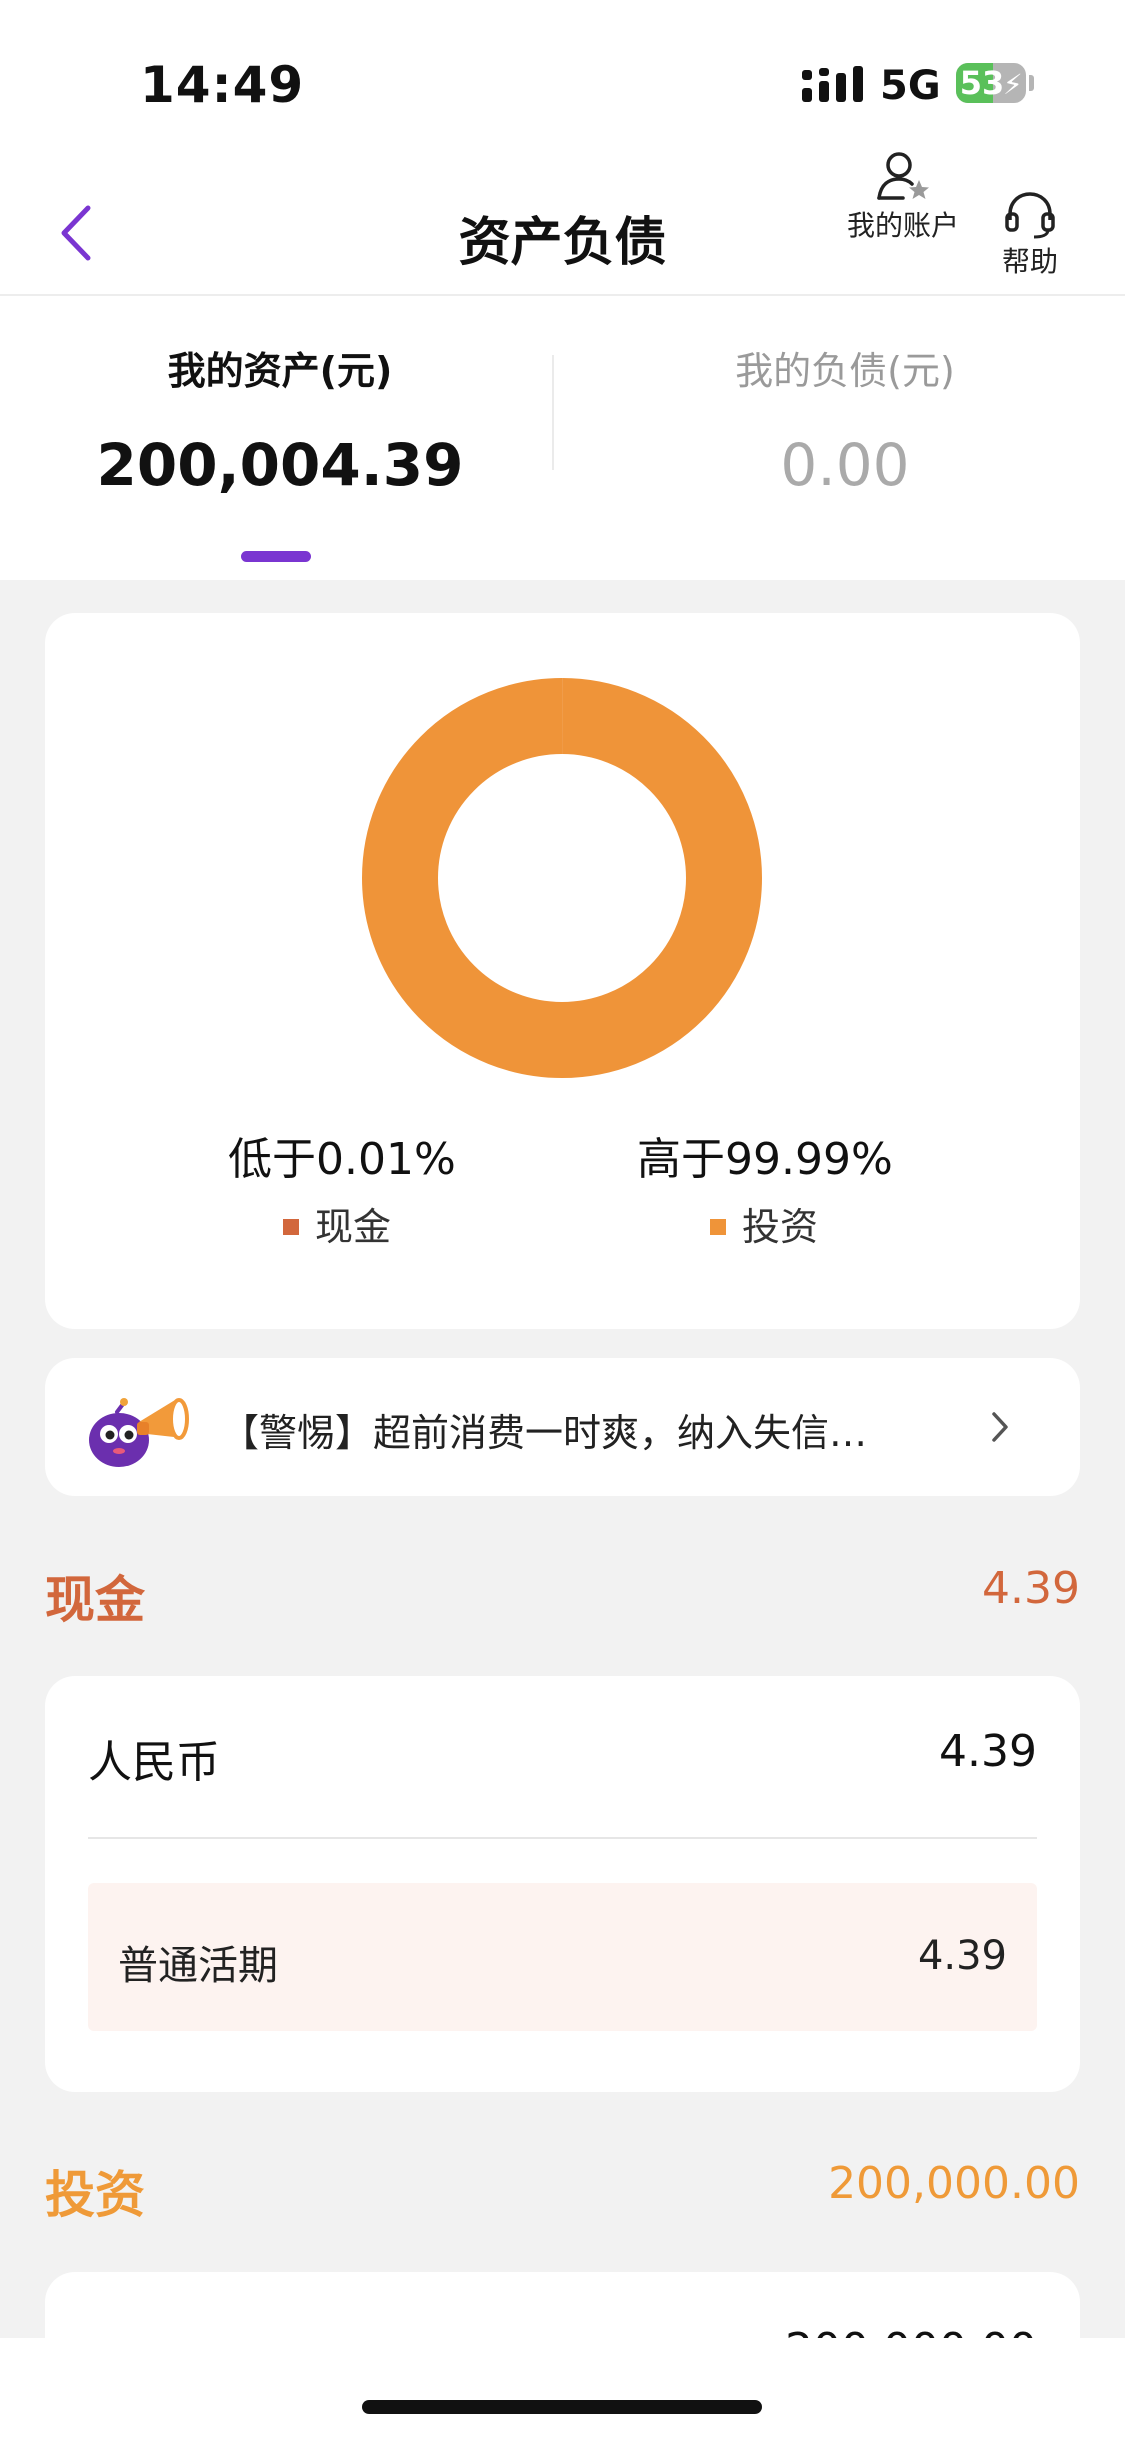 Image resolution: width=1125 pixels, height=2439 pixels. Describe the element at coordinates (291, 1226) in the screenshot. I see `legend-cash-swatch` at that location.